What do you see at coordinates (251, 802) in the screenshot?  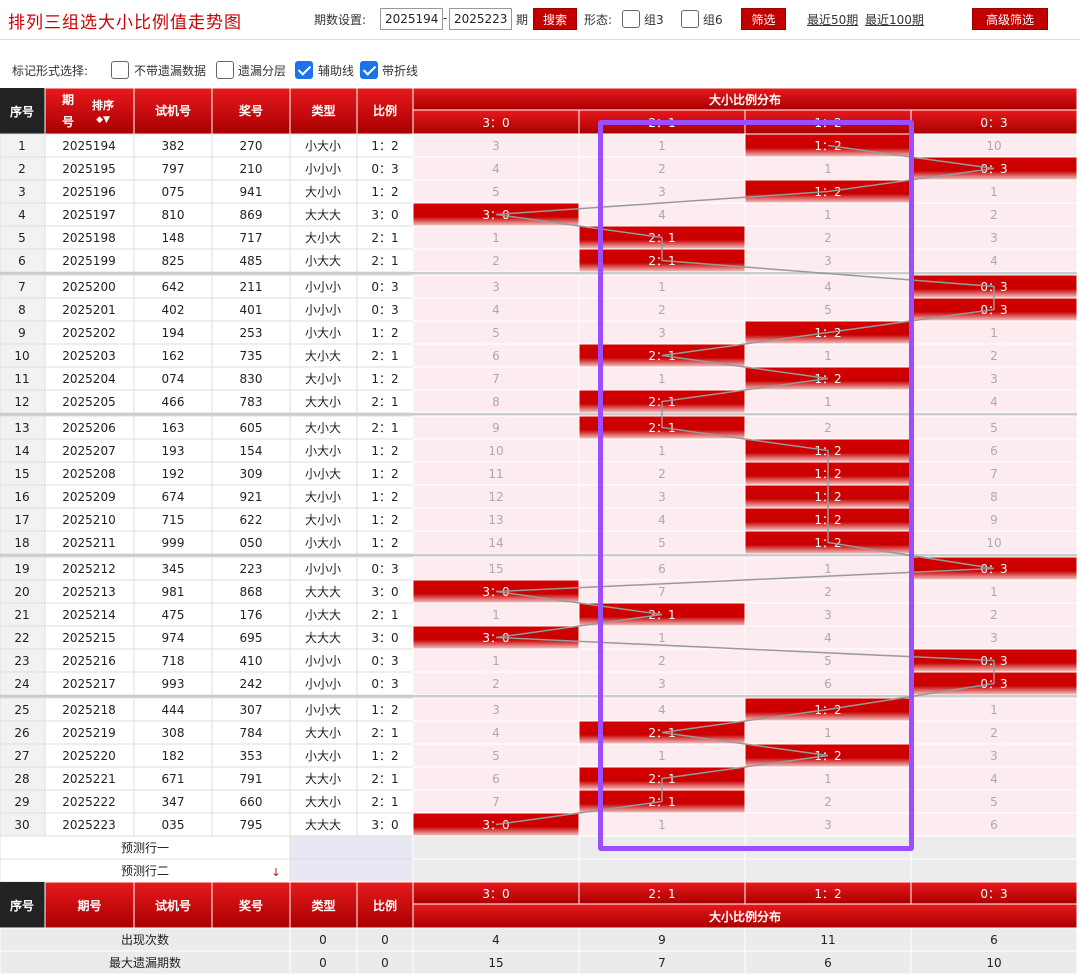 I see `row-draw-number: 660` at bounding box center [251, 802].